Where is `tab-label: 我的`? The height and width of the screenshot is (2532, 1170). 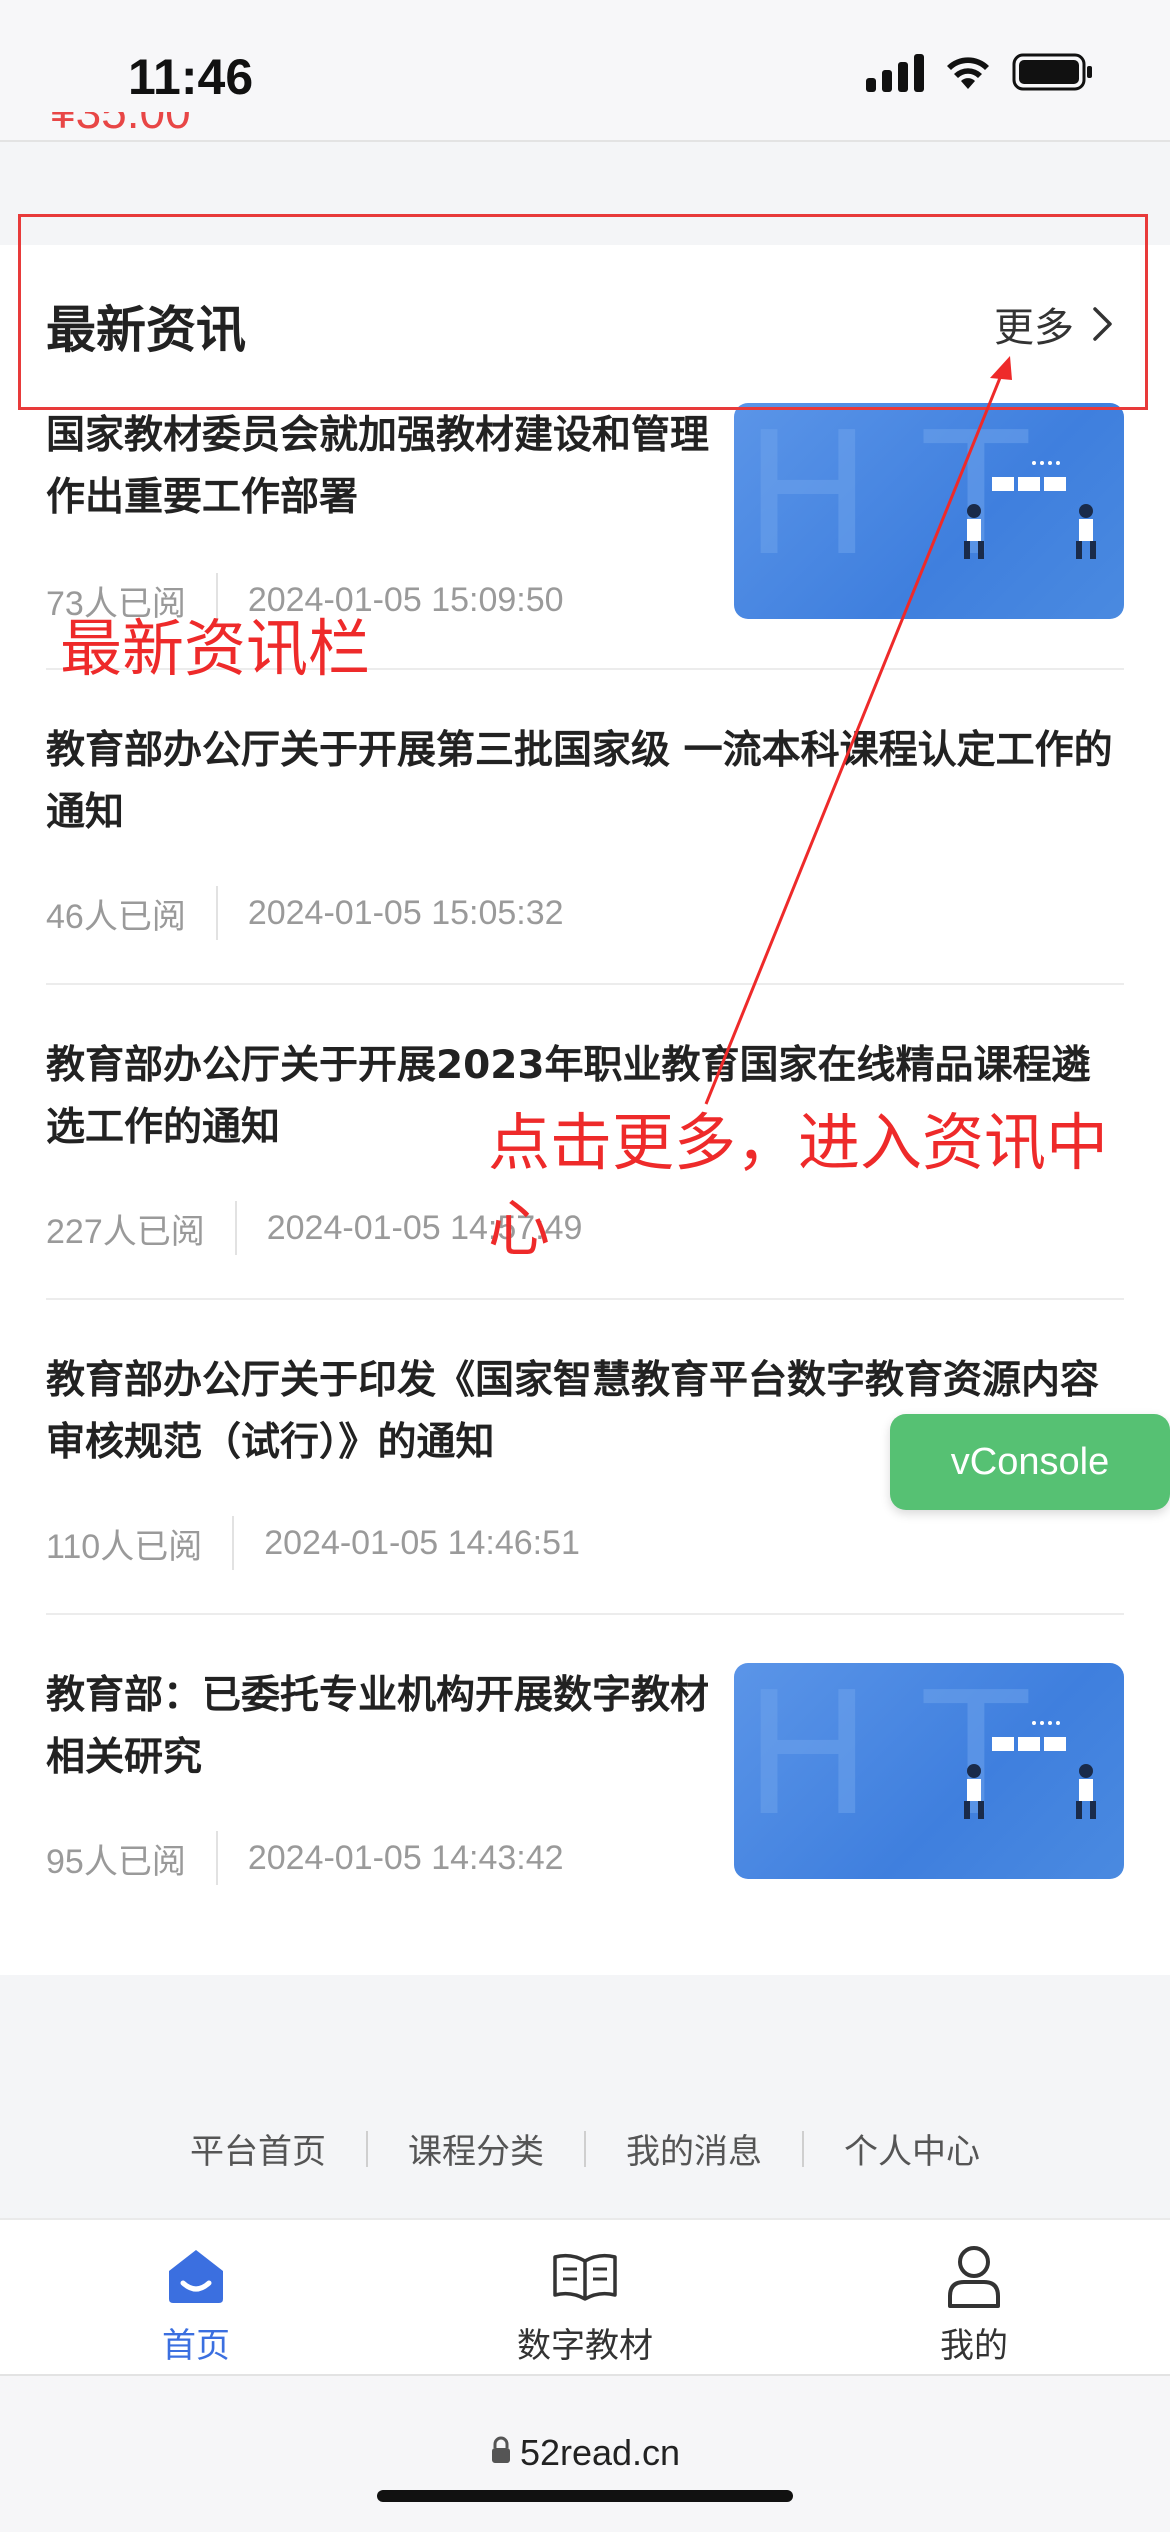
tab-label: 我的 is located at coordinates (974, 2346).